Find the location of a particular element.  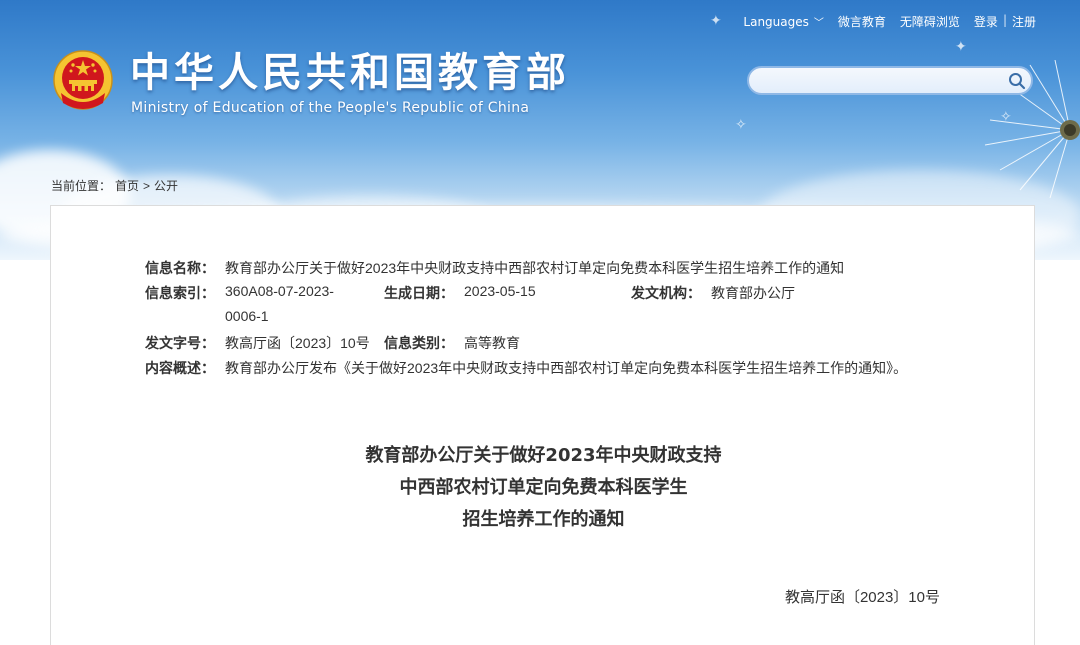

breadcrumb-prefix: 当前位置： is located at coordinates (81, 186).